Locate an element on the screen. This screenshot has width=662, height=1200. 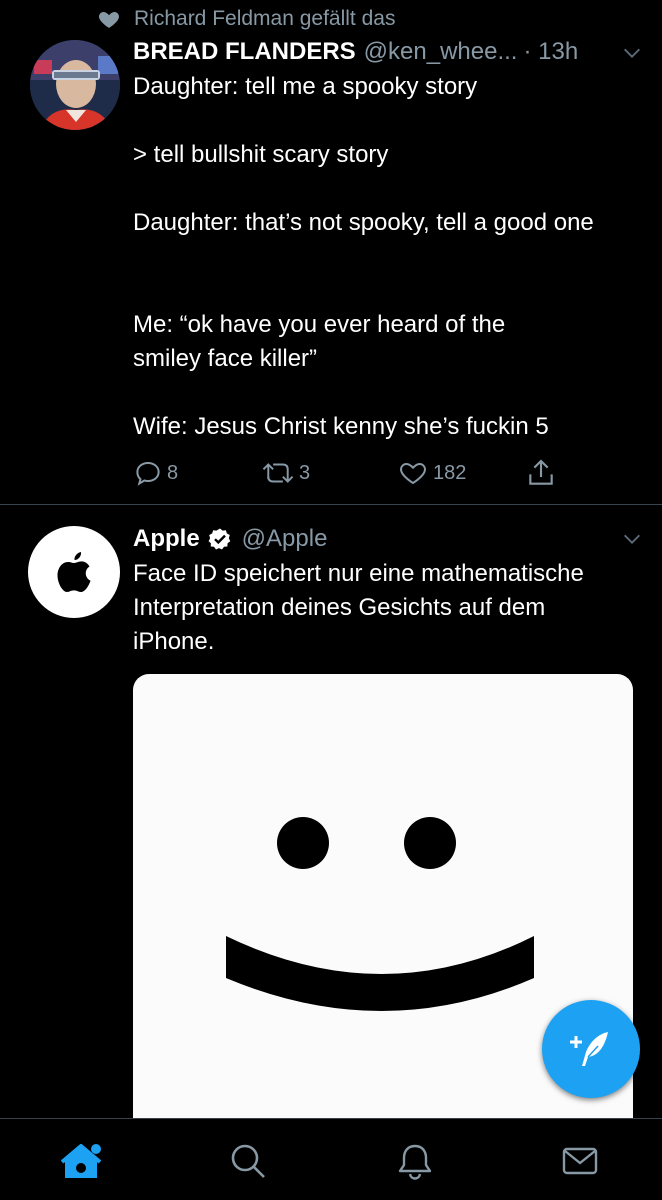
share-icon is located at coordinates (541, 472).